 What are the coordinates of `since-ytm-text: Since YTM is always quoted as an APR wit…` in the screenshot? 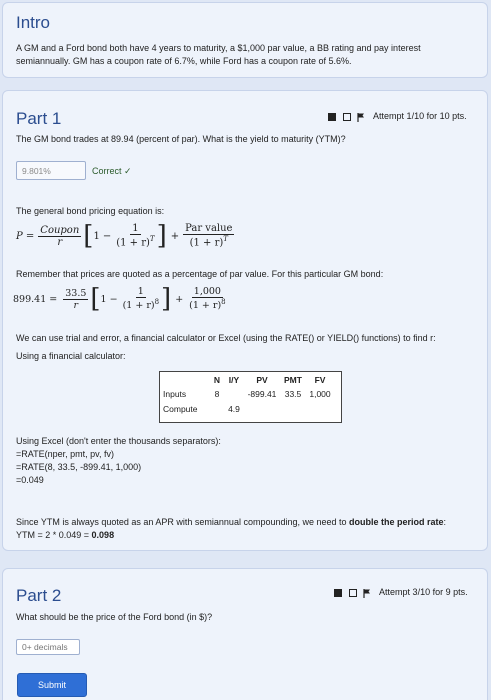 It's located at (231, 522).